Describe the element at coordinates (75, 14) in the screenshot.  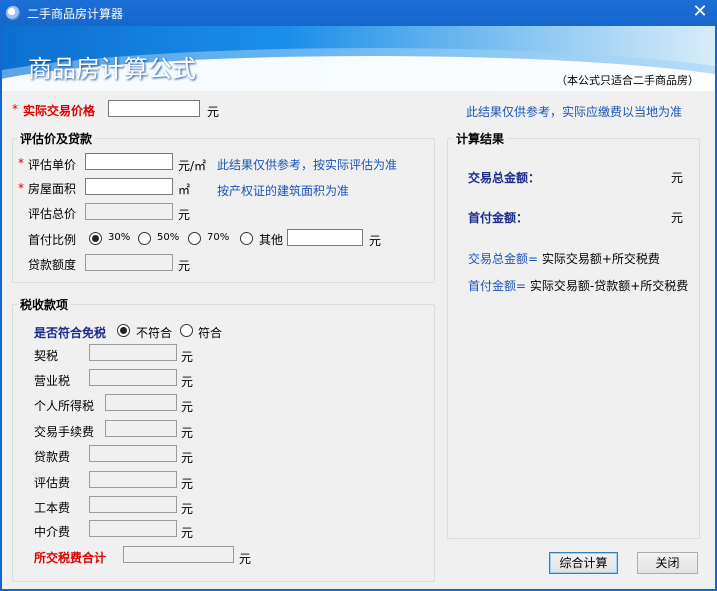
I see `window-title: 二手商品房计算器` at that location.